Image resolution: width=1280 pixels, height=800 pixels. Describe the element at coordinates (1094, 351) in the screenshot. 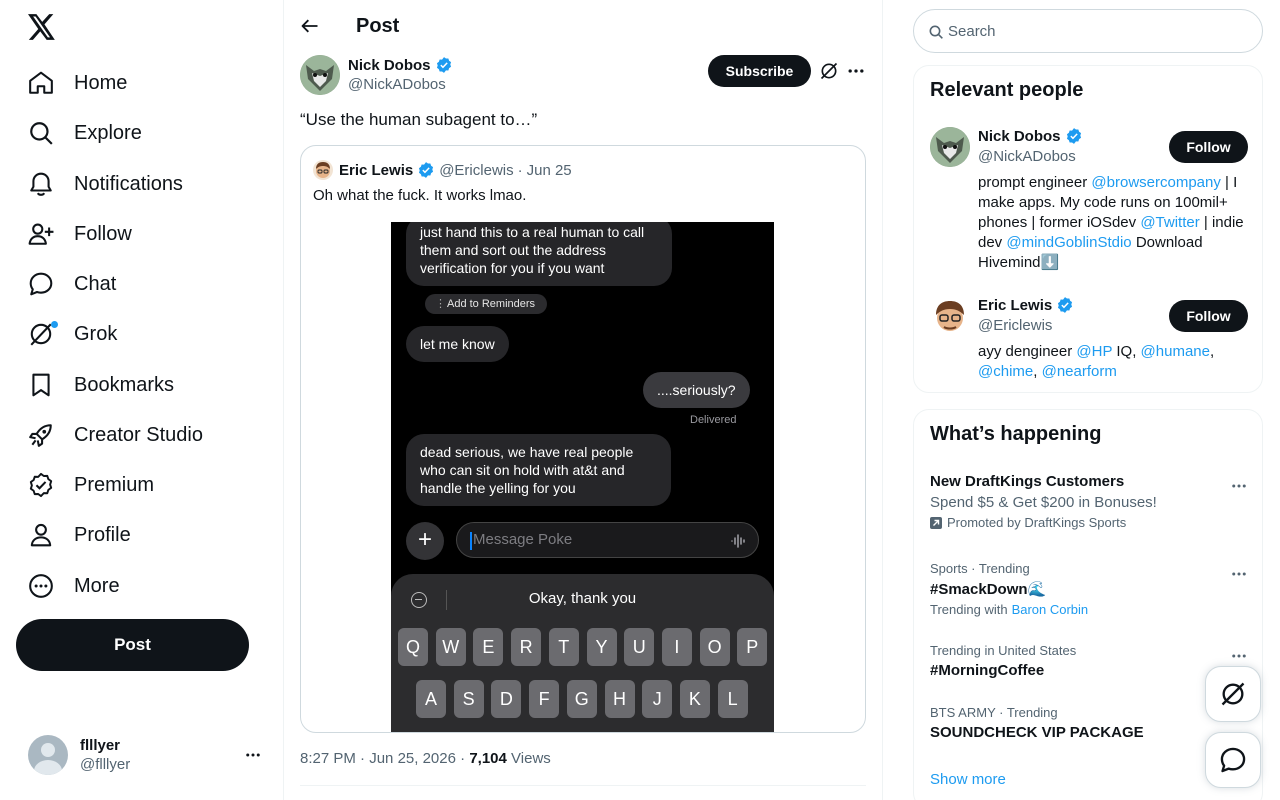

I see `mention-link: @HP` at that location.